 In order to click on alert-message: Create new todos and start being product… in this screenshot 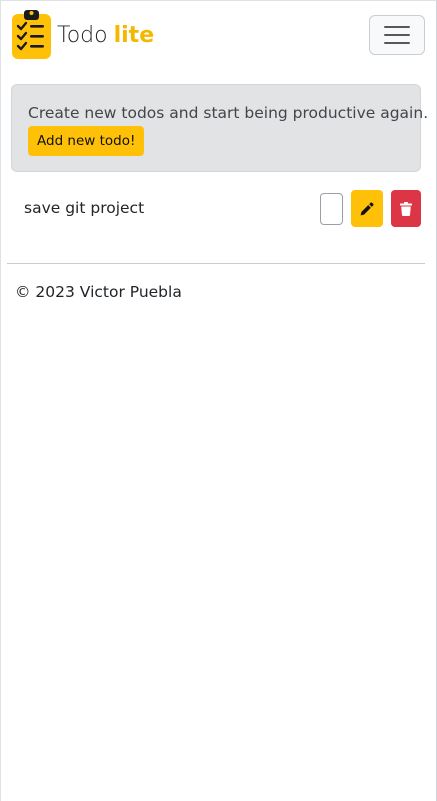, I will do `click(228, 113)`.